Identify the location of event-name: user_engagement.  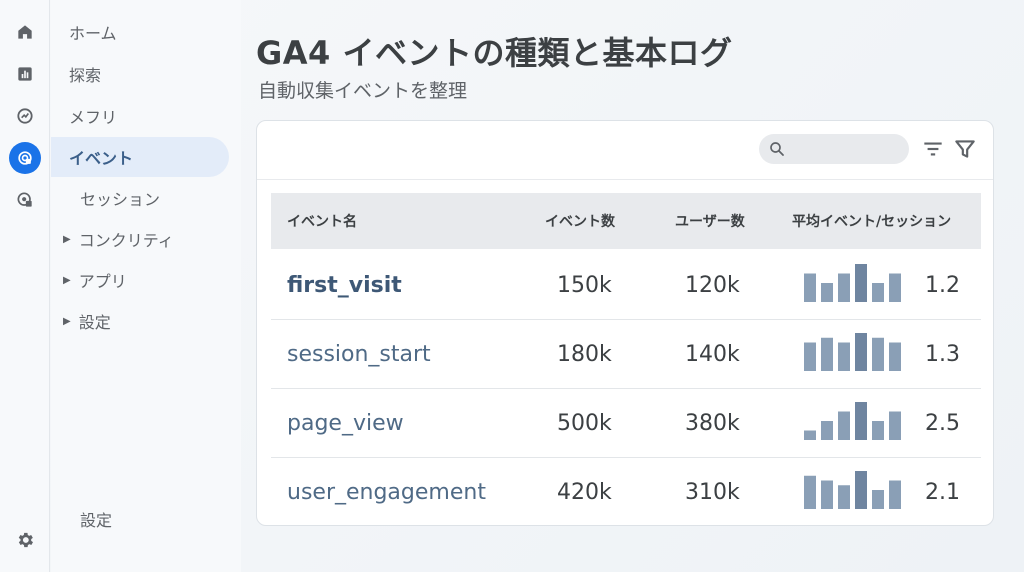
(386, 492).